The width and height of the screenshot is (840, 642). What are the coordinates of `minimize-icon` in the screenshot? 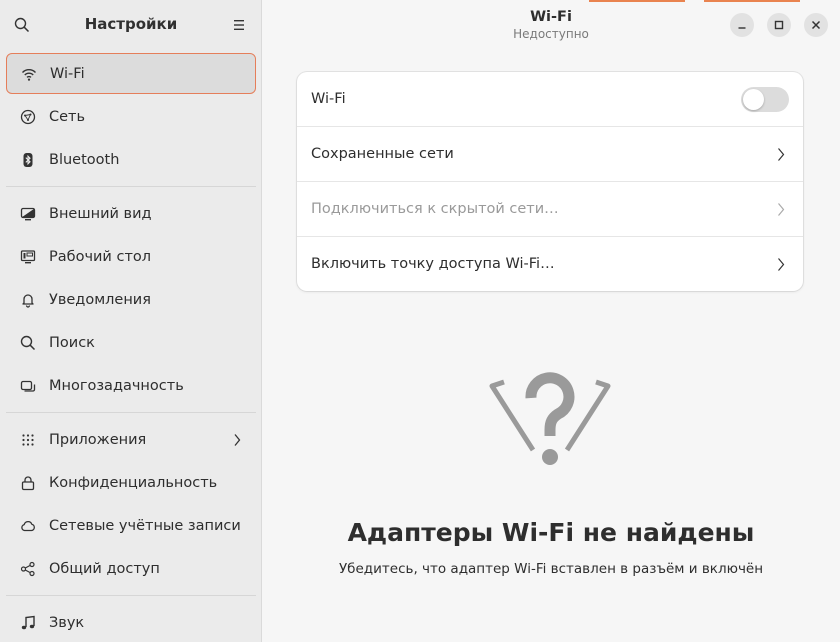 It's located at (742, 28).